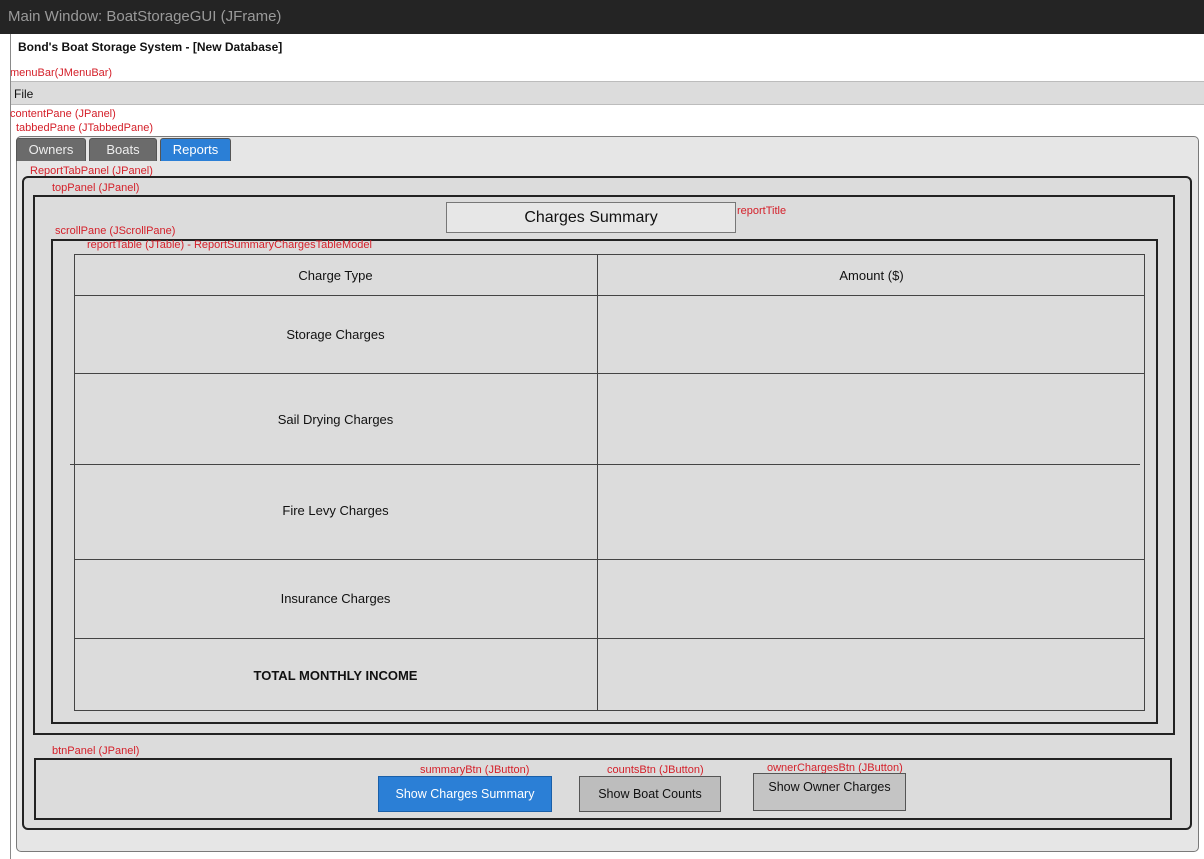  I want to click on report-title: Charges Summary, so click(591, 217).